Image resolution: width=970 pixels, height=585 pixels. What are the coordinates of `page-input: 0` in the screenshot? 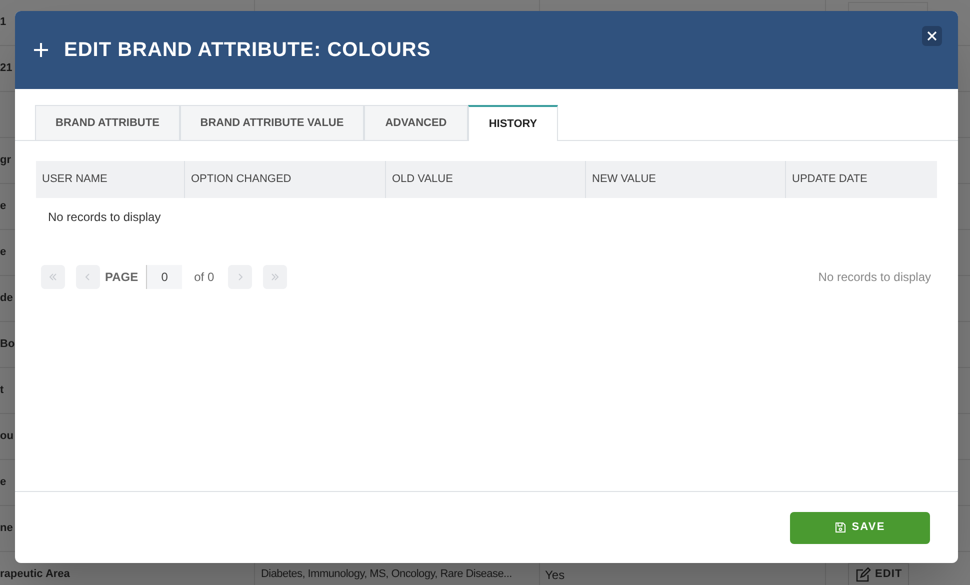 It's located at (164, 277).